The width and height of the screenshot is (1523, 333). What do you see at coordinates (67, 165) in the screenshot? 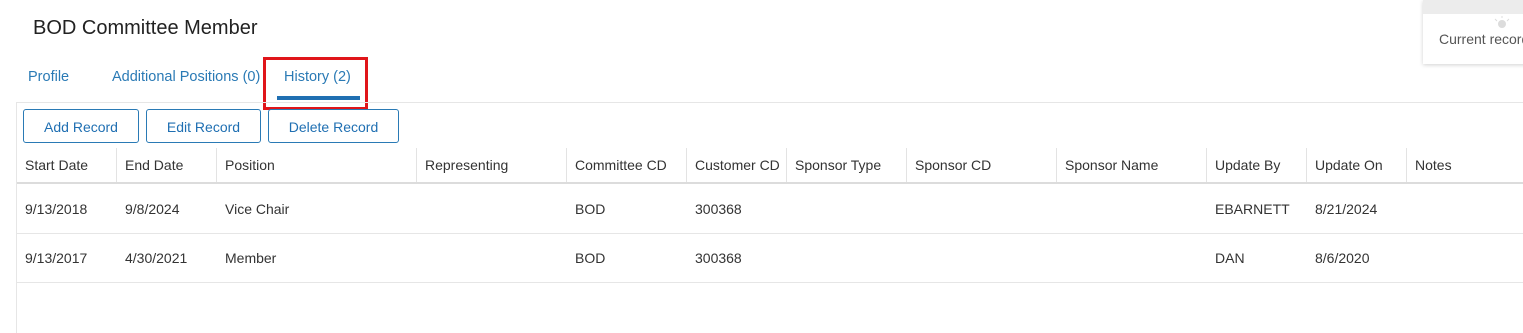
I see `column-header-start-date: Start Date` at bounding box center [67, 165].